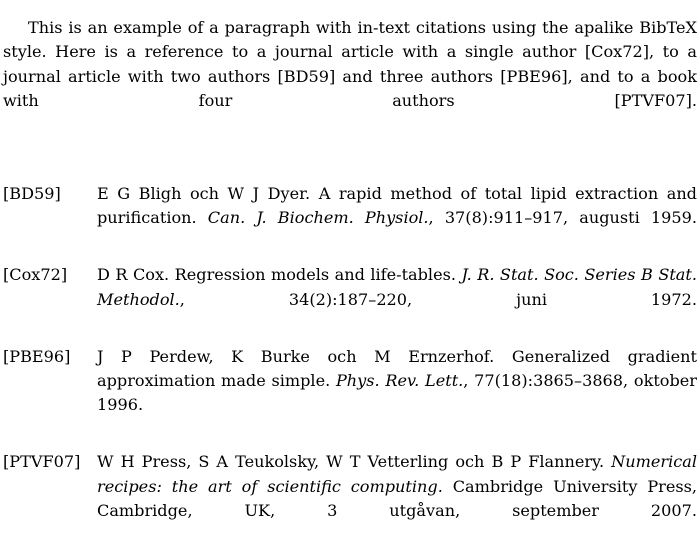  What do you see at coordinates (318, 218) in the screenshot?
I see `entry-journal: Can. J. Biochem. Physiol.` at bounding box center [318, 218].